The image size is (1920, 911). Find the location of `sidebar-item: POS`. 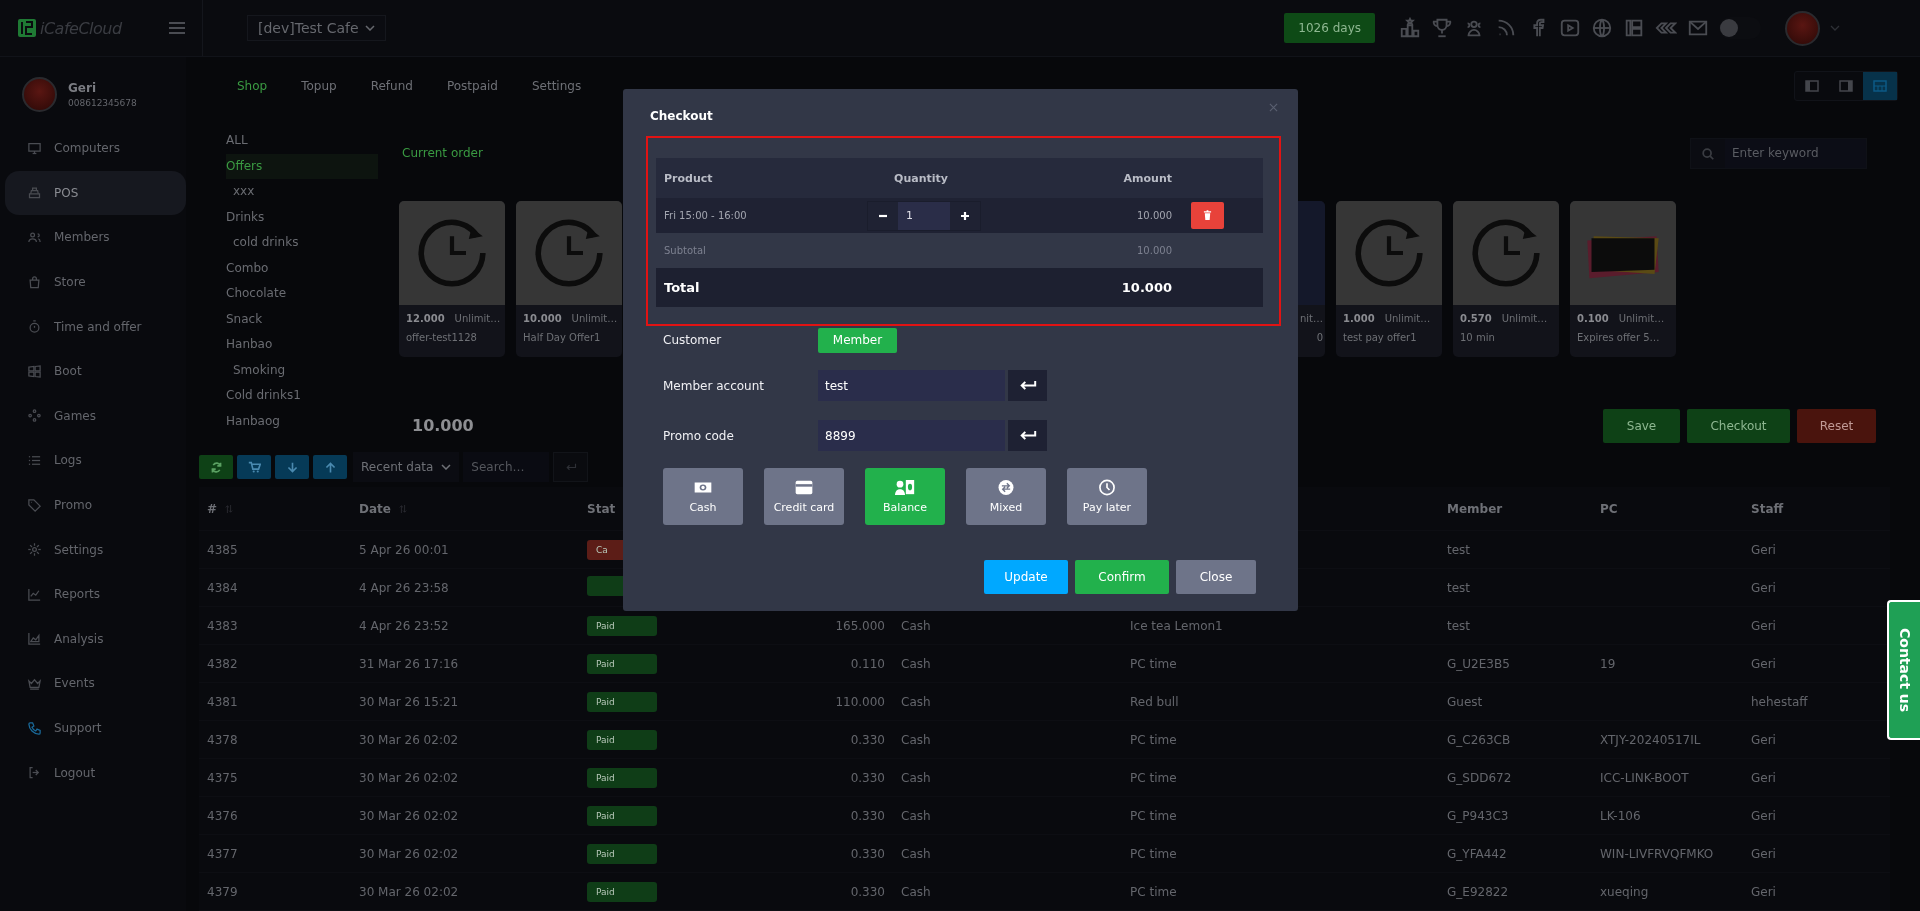

sidebar-item: POS is located at coordinates (95, 193).